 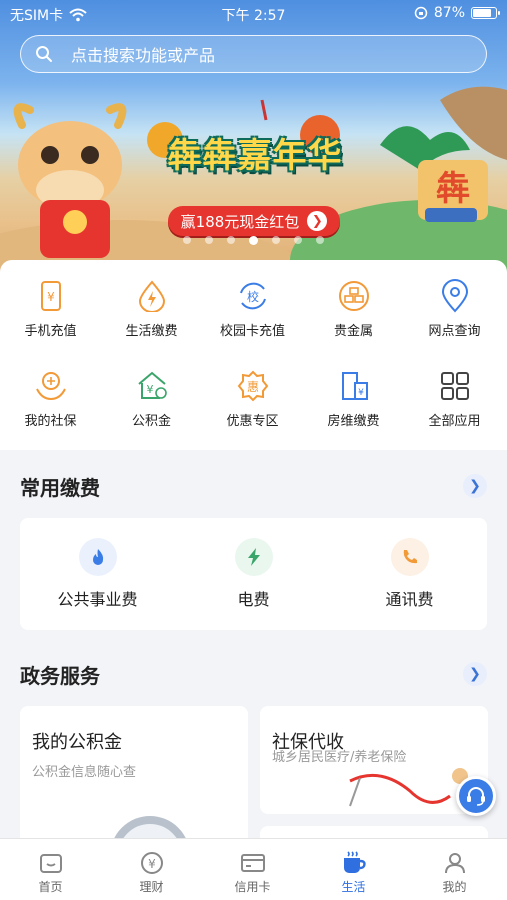 What do you see at coordinates (50, 421) in the screenshot?
I see `menu-item-label: 我的社保` at bounding box center [50, 421].